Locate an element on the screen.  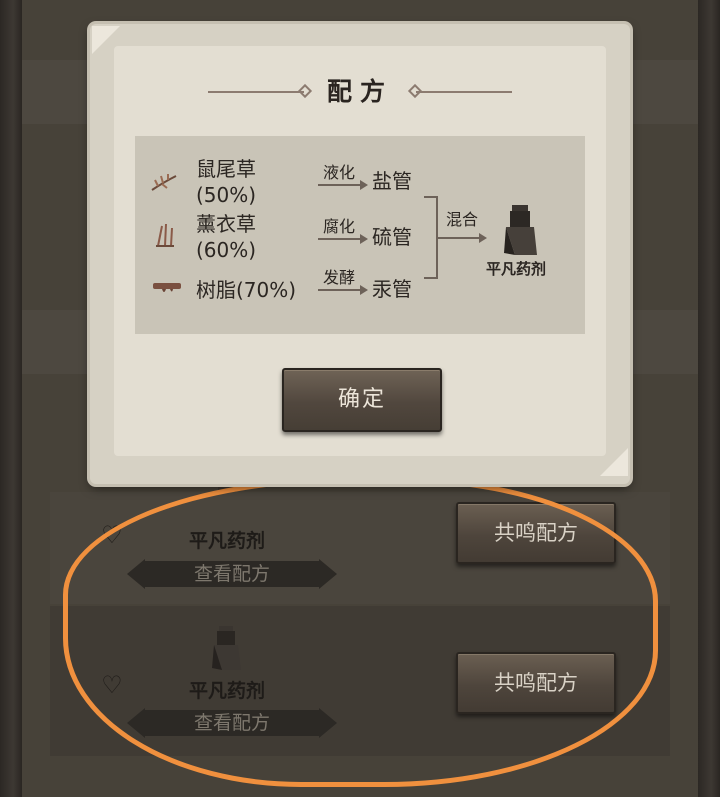
lavender-icon is located at coordinates (165, 235).